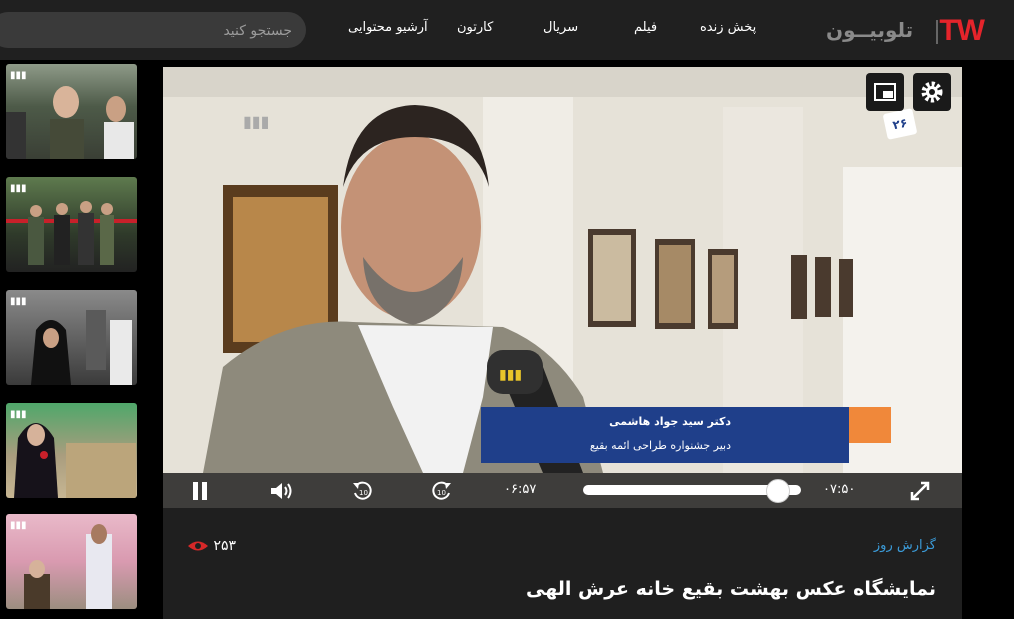  I want to click on rewind-10-icon: 10, so click(363, 491).